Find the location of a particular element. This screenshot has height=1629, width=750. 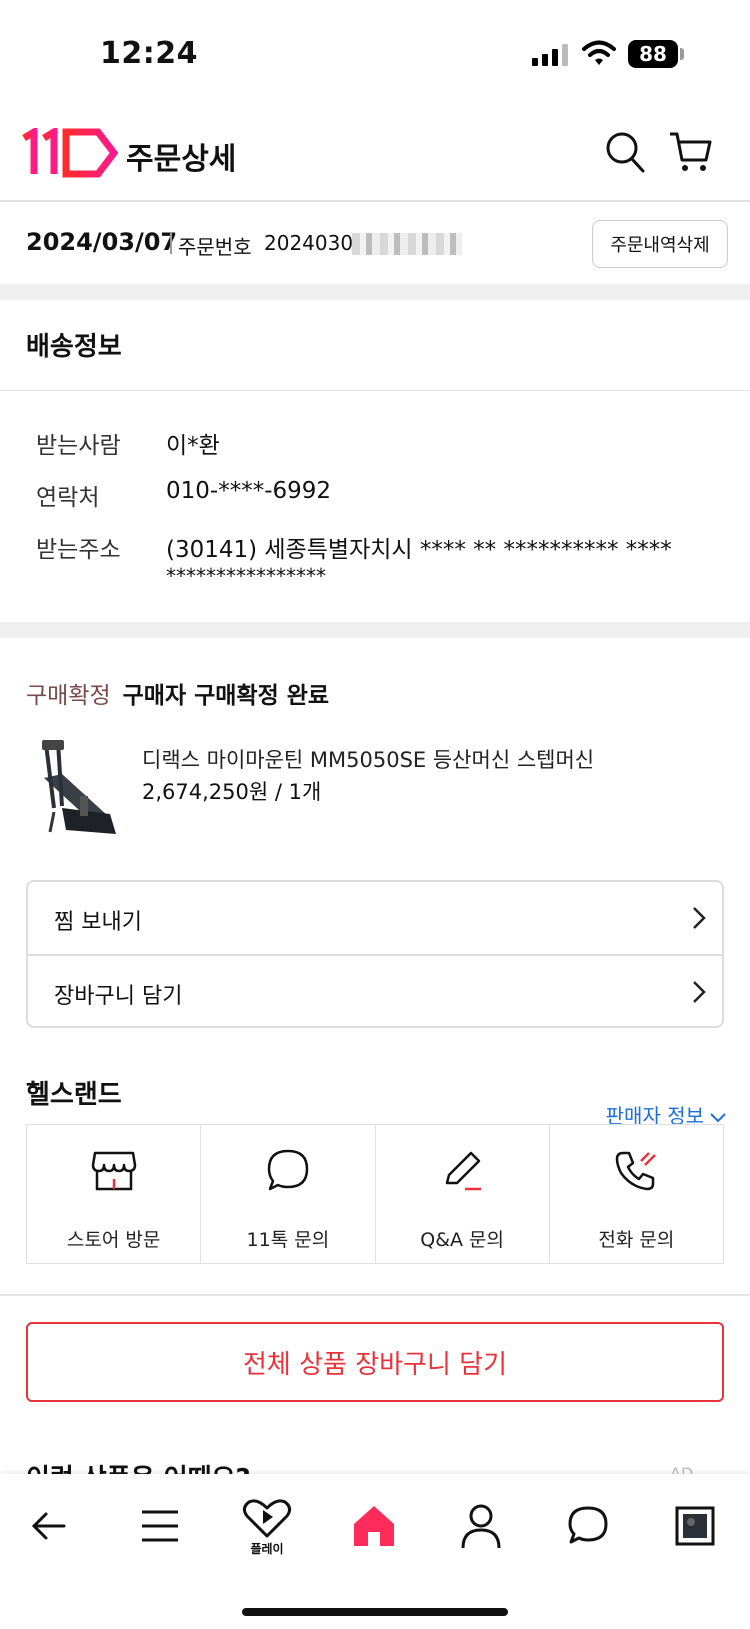

seller-name: 헬스랜드 is located at coordinates (74, 1095).